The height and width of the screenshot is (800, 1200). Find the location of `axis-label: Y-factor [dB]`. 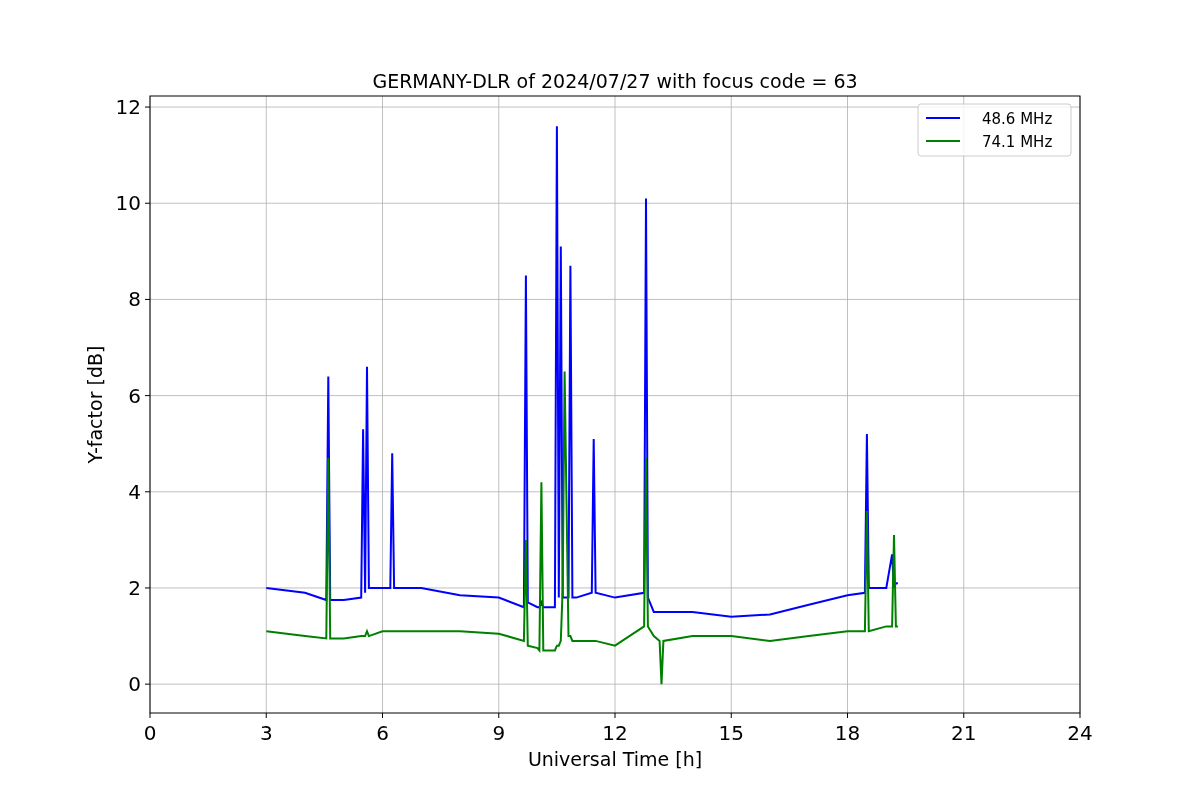

axis-label: Y-factor [dB] is located at coordinates (95, 404).